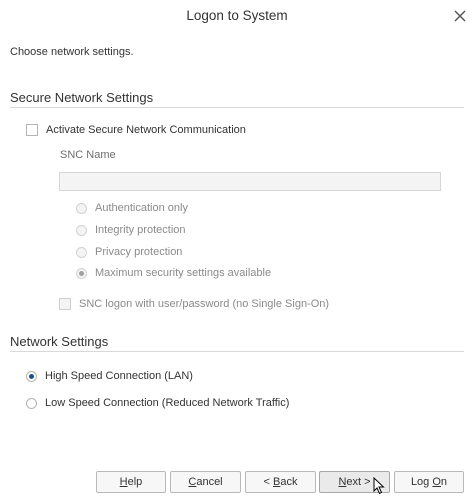 The height and width of the screenshot is (502, 474). What do you see at coordinates (183, 273) in the screenshot?
I see `radio-label: Maximum security settings available` at bounding box center [183, 273].